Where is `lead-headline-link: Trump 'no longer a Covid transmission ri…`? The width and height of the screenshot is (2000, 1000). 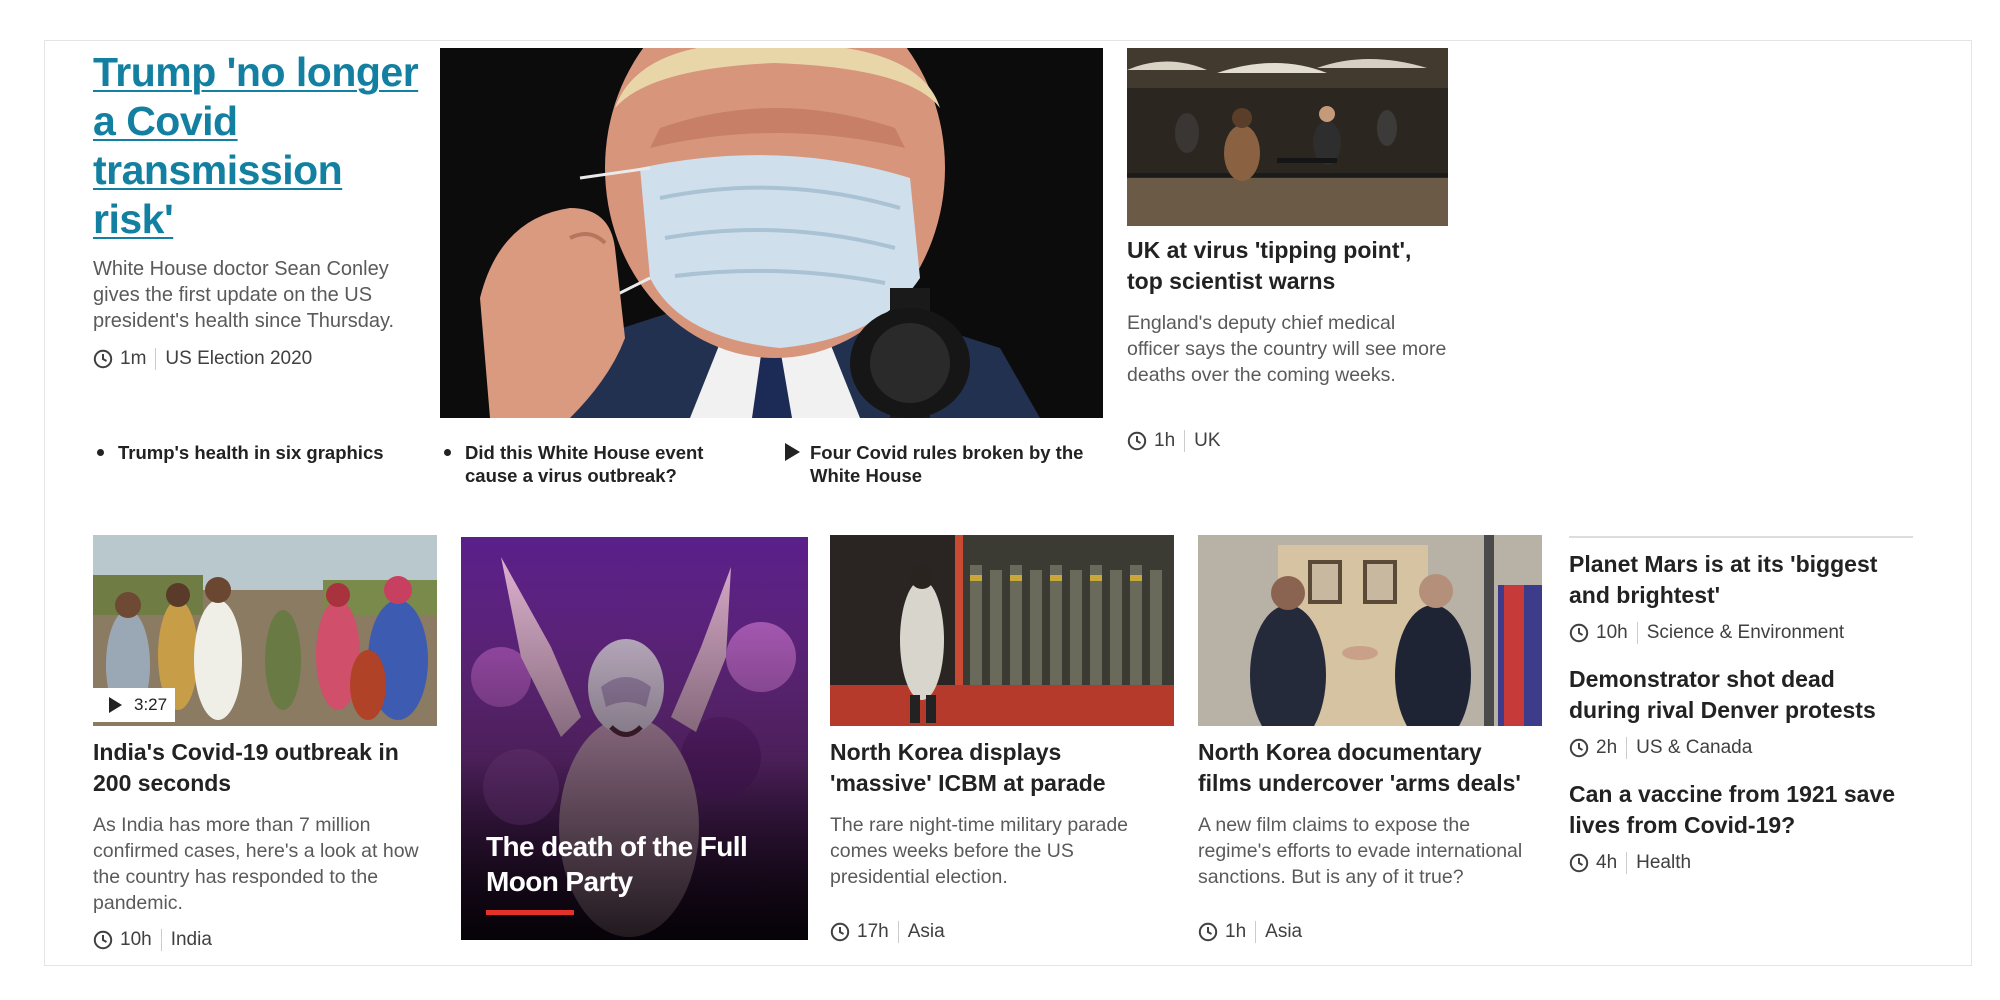 lead-headline-link: Trump 'no longer a Covid transmission ri… is located at coordinates (258, 146).